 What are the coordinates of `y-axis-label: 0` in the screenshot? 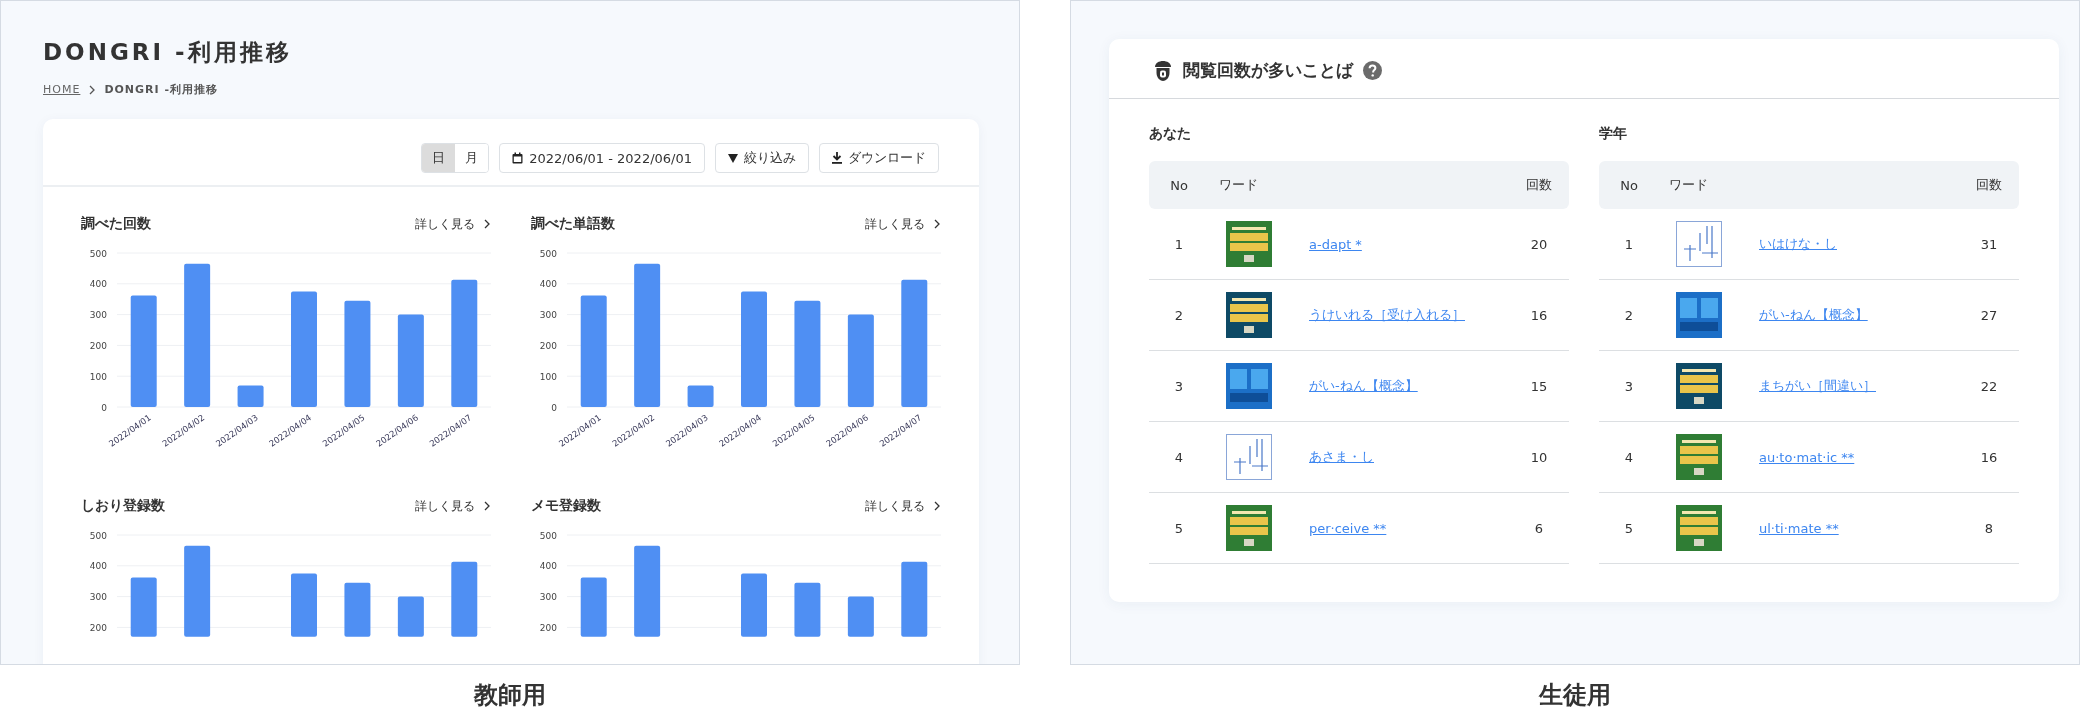 It's located at (104, 407).